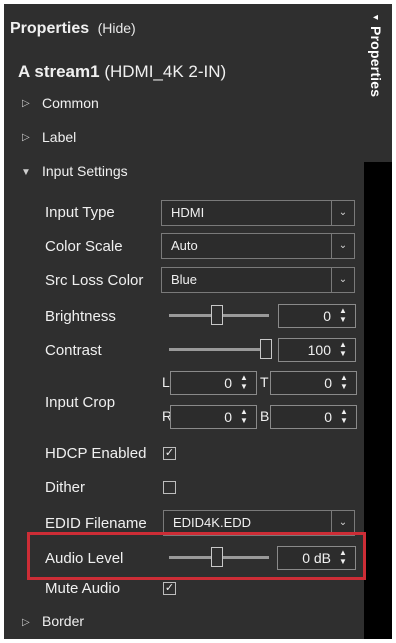 This screenshot has height=643, width=396. Describe the element at coordinates (50, 28) in the screenshot. I see `panel-title: Properties` at that location.